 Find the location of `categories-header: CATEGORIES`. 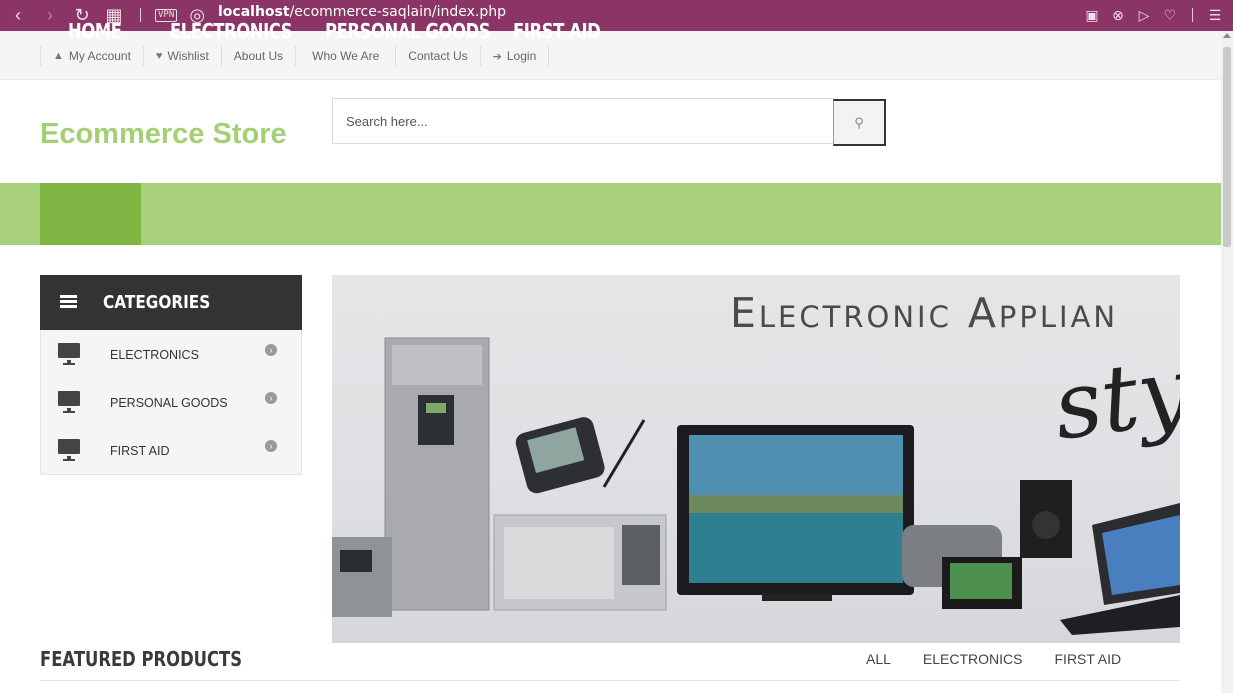

categories-header: CATEGORIES is located at coordinates (171, 302).